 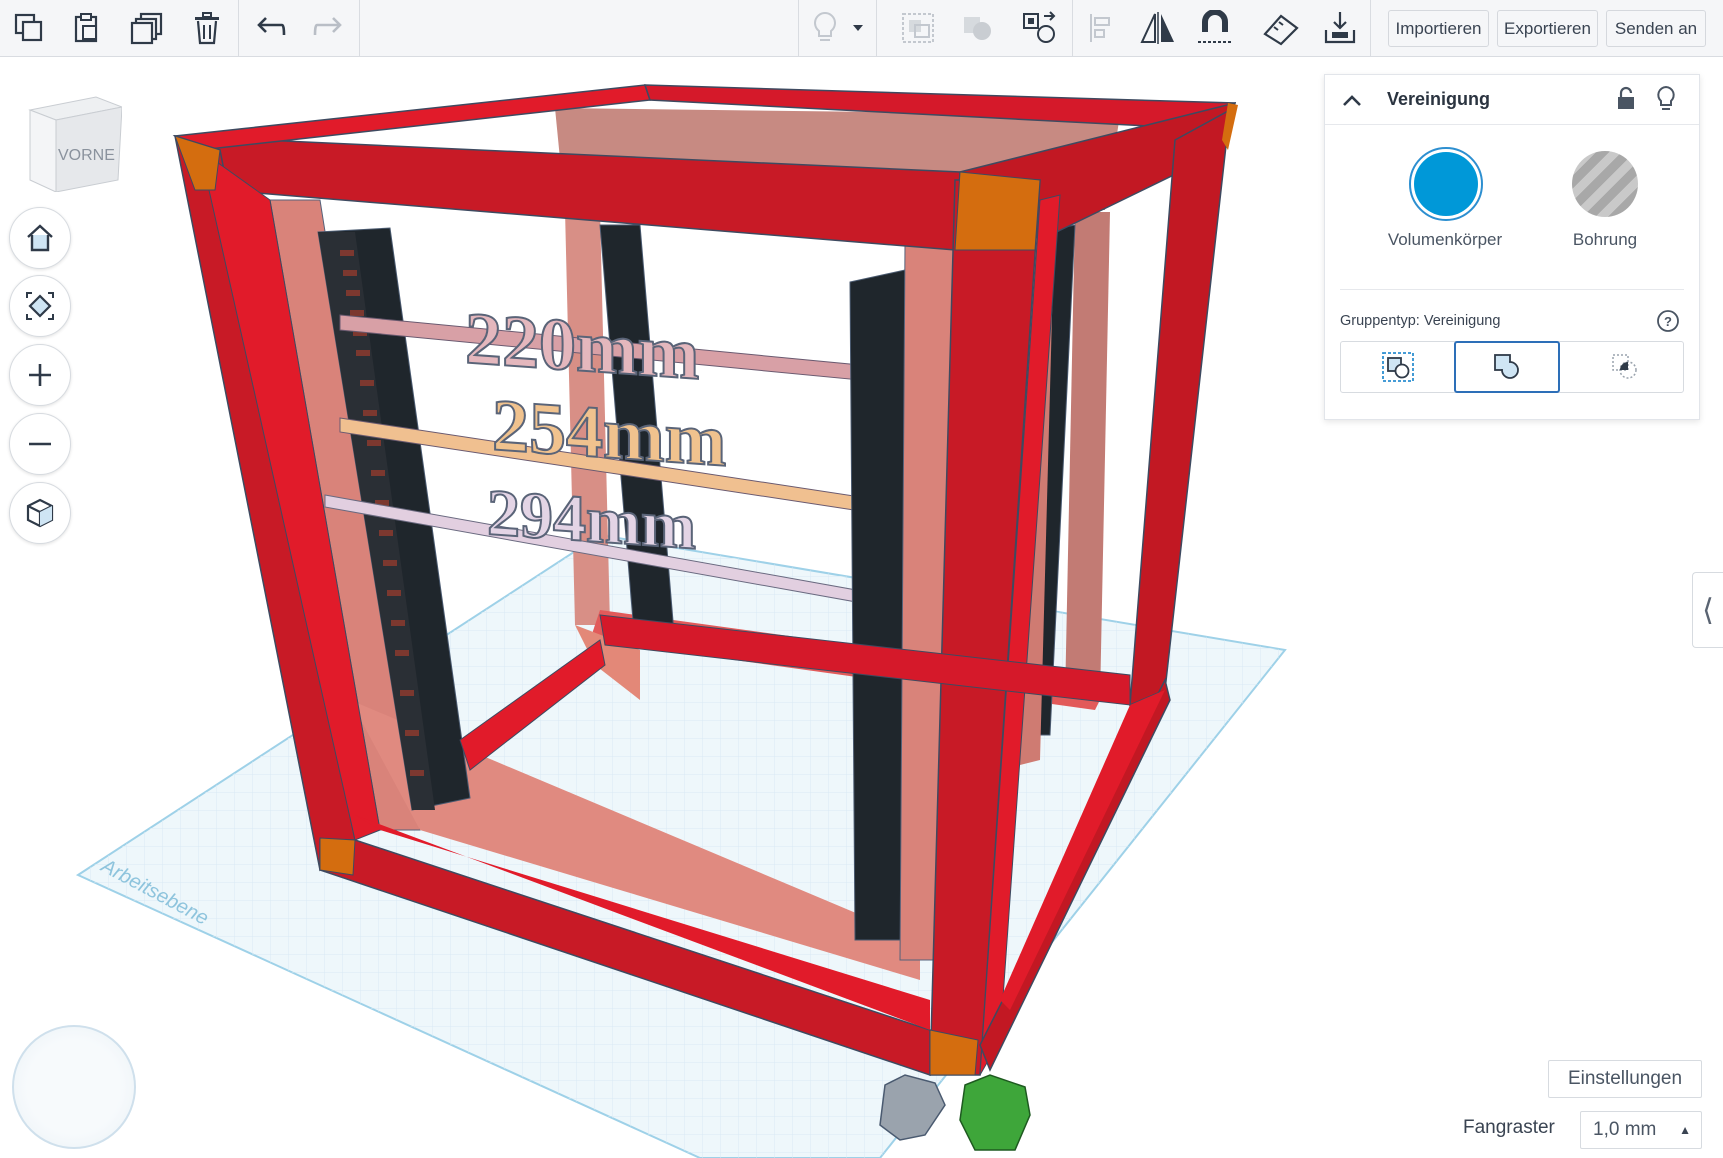 What do you see at coordinates (1158, 28) in the screenshot?
I see `mirror-icon` at bounding box center [1158, 28].